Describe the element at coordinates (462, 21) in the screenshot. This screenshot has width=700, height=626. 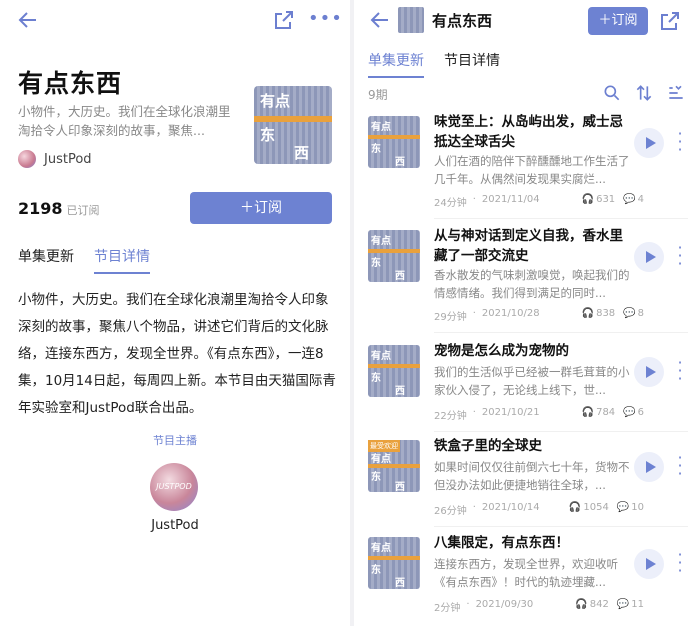
I see `podcast-title: 有点东西` at that location.